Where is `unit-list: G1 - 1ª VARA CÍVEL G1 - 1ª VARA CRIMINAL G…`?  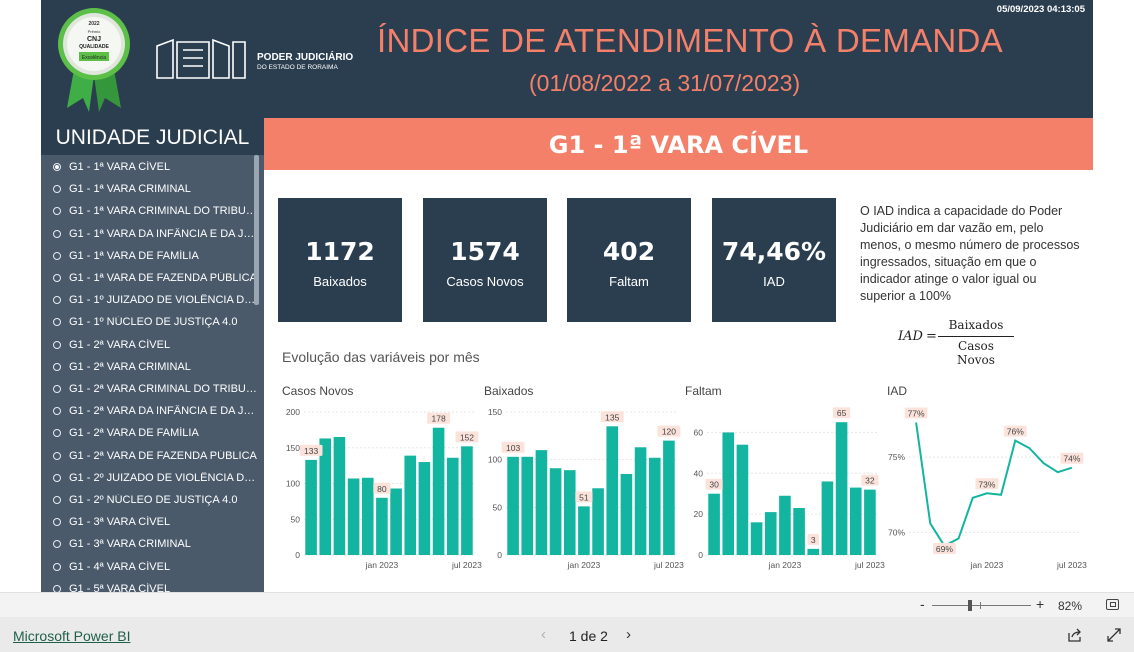 unit-list: G1 - 1ª VARA CÍVEL G1 - 1ª VARA CRIMINAL G… is located at coordinates (152, 373).